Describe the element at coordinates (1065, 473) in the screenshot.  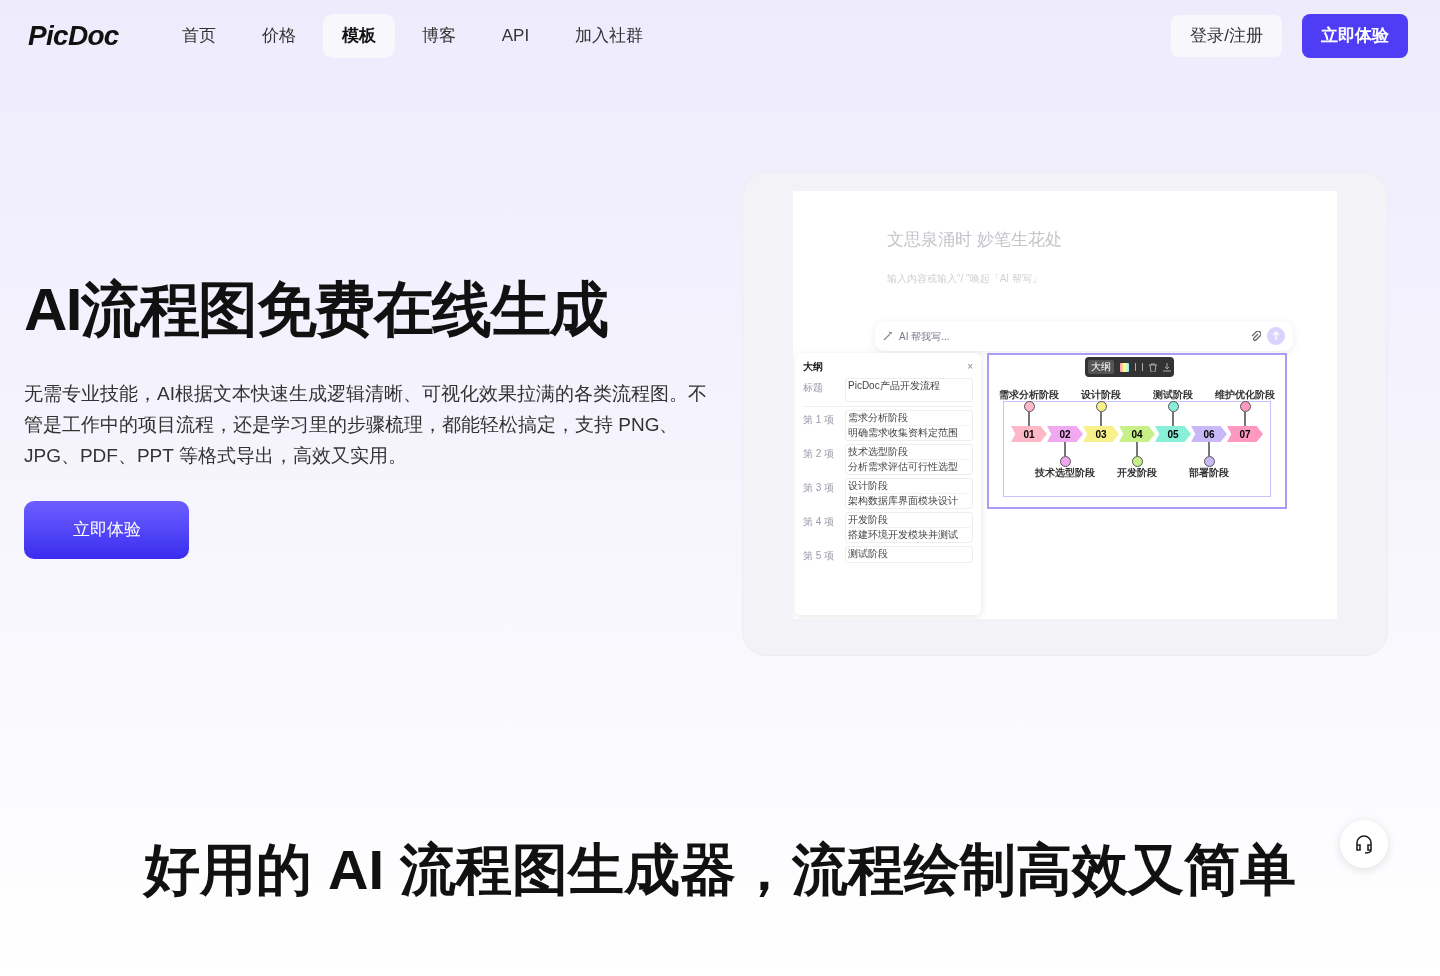
I see `step-title: 技术选型阶段` at that location.